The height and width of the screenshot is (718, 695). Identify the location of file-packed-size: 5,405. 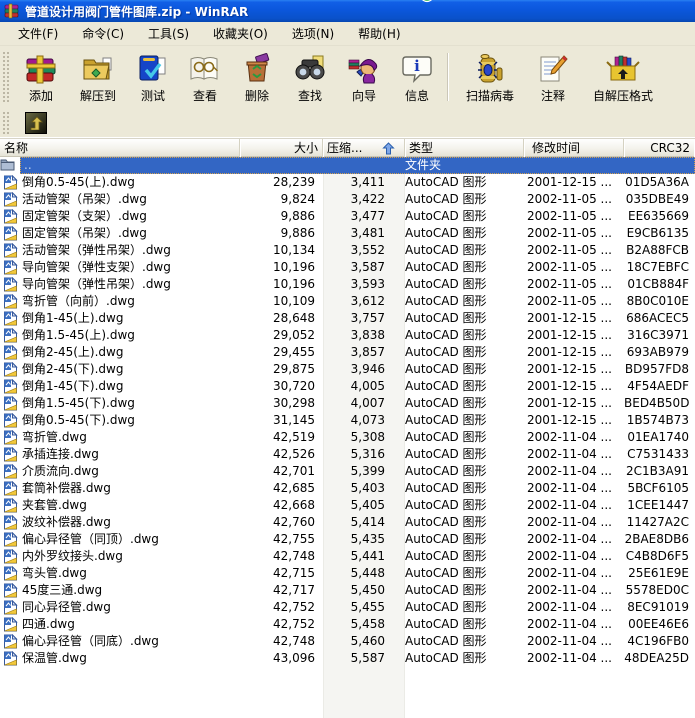
(367, 505).